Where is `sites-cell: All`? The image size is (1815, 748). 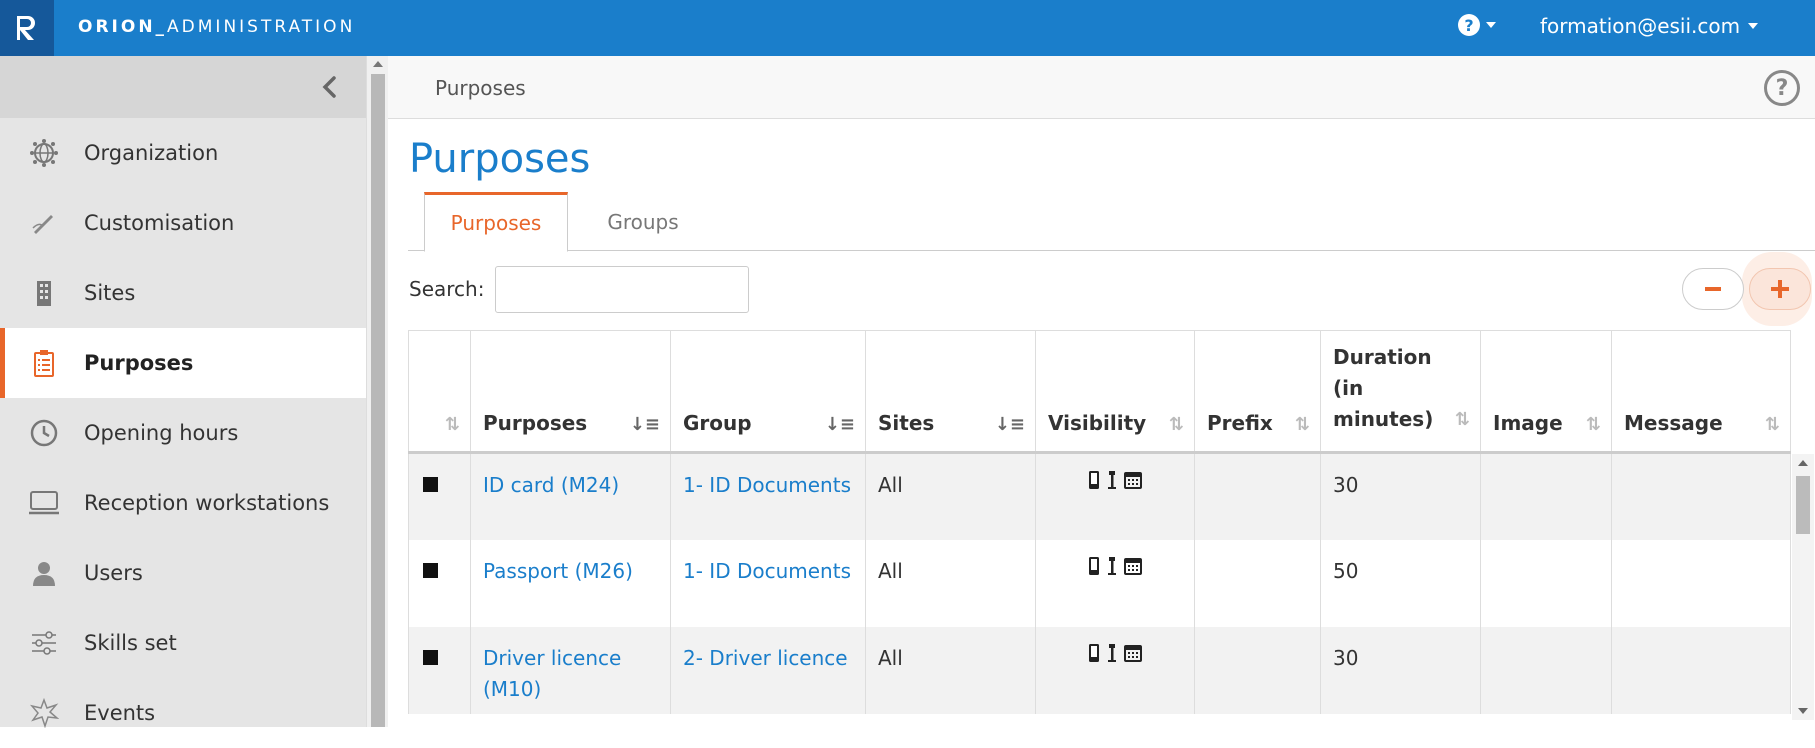
sites-cell: All is located at coordinates (950, 583).